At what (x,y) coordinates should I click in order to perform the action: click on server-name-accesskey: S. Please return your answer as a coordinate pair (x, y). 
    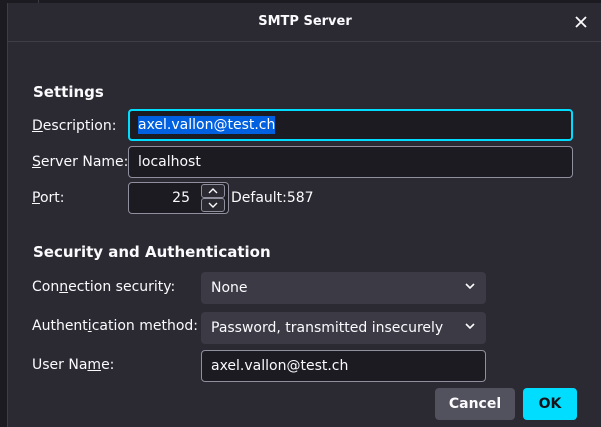
    Looking at the image, I should click on (36, 162).